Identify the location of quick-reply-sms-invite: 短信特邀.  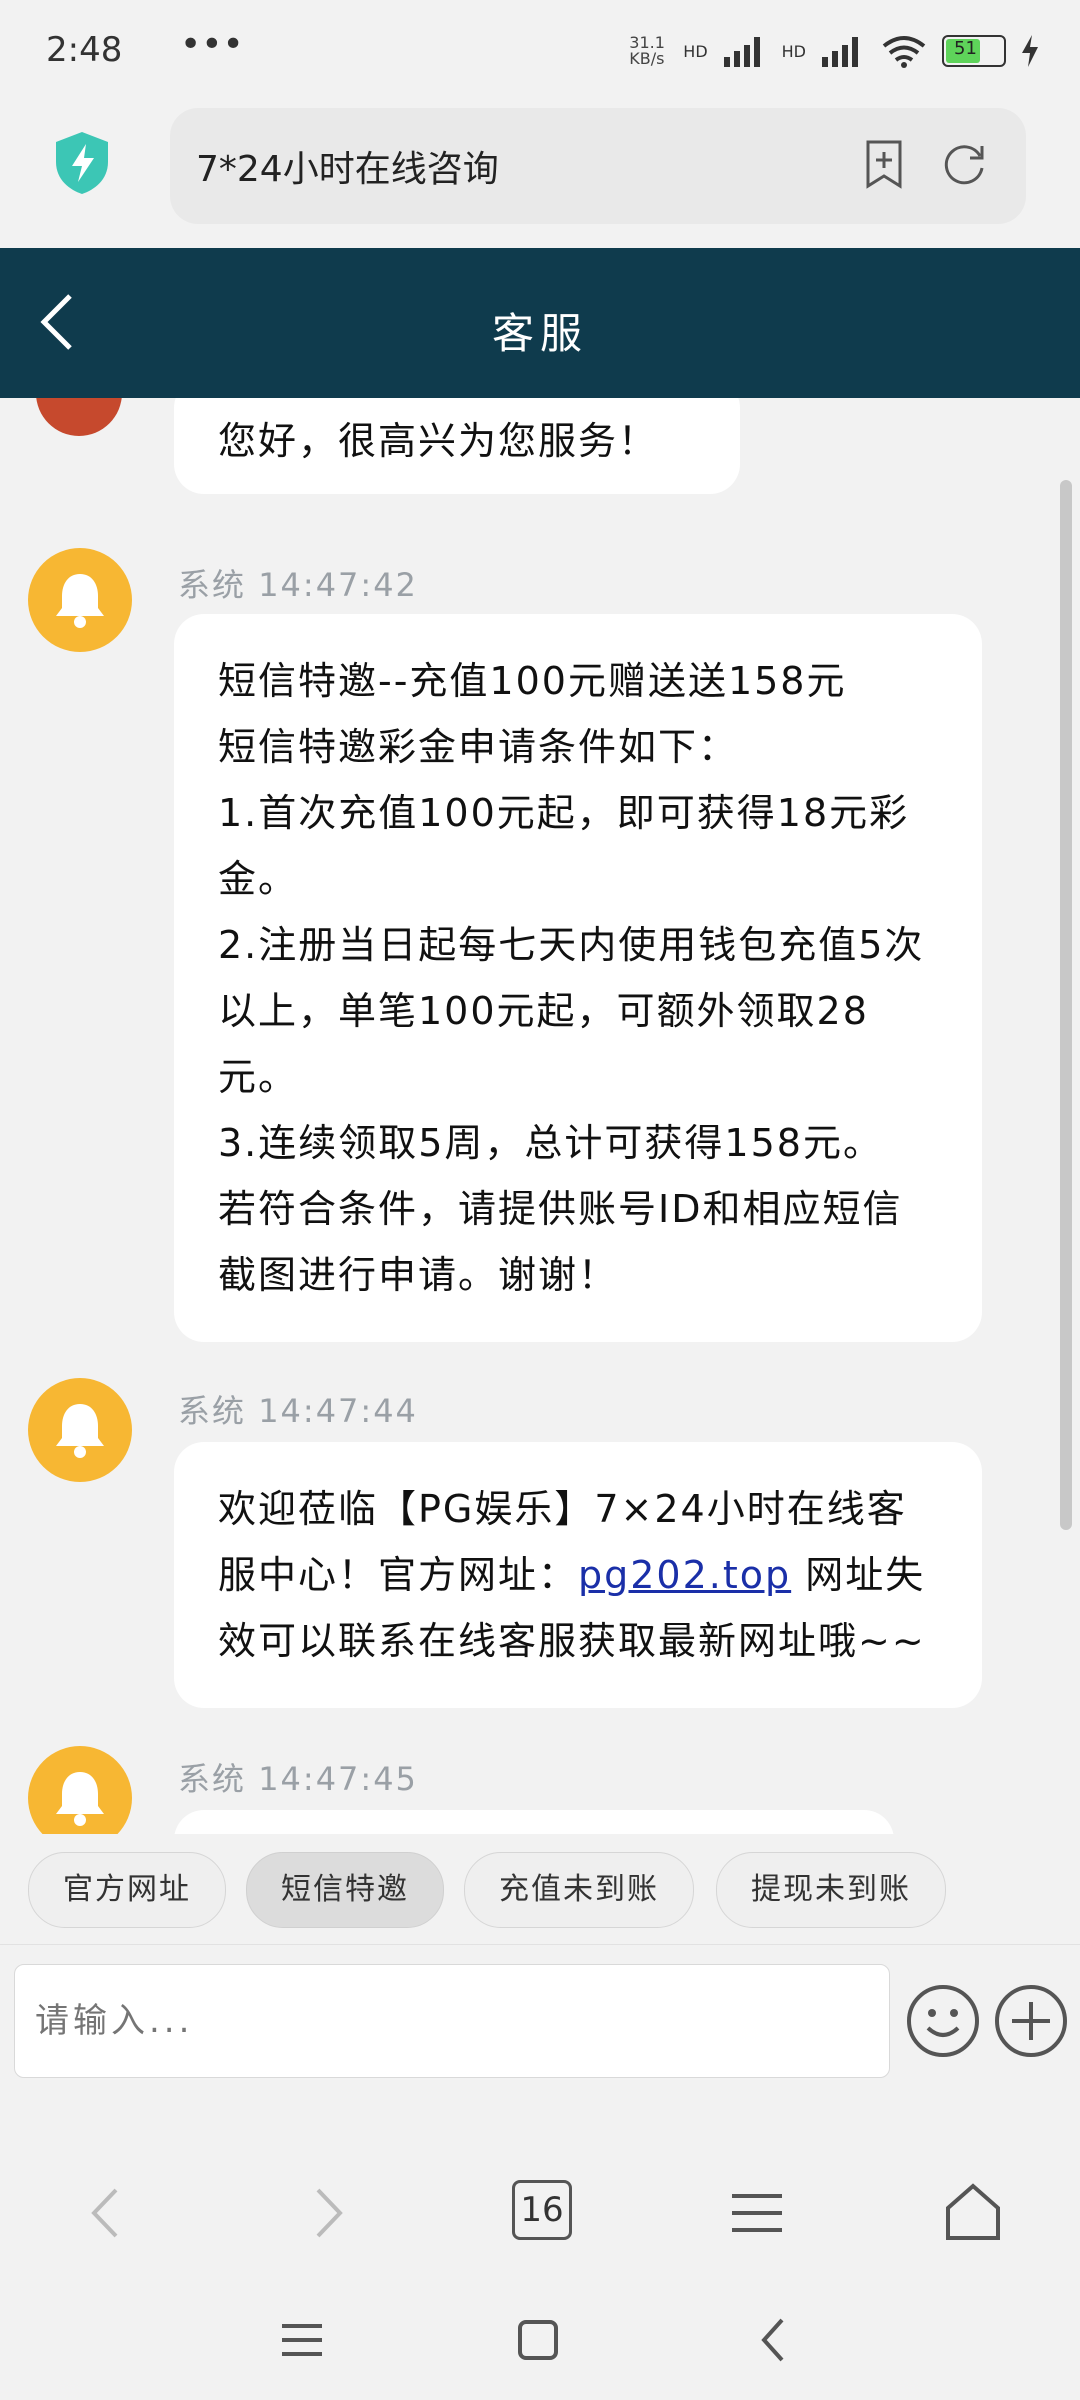
(345, 1890).